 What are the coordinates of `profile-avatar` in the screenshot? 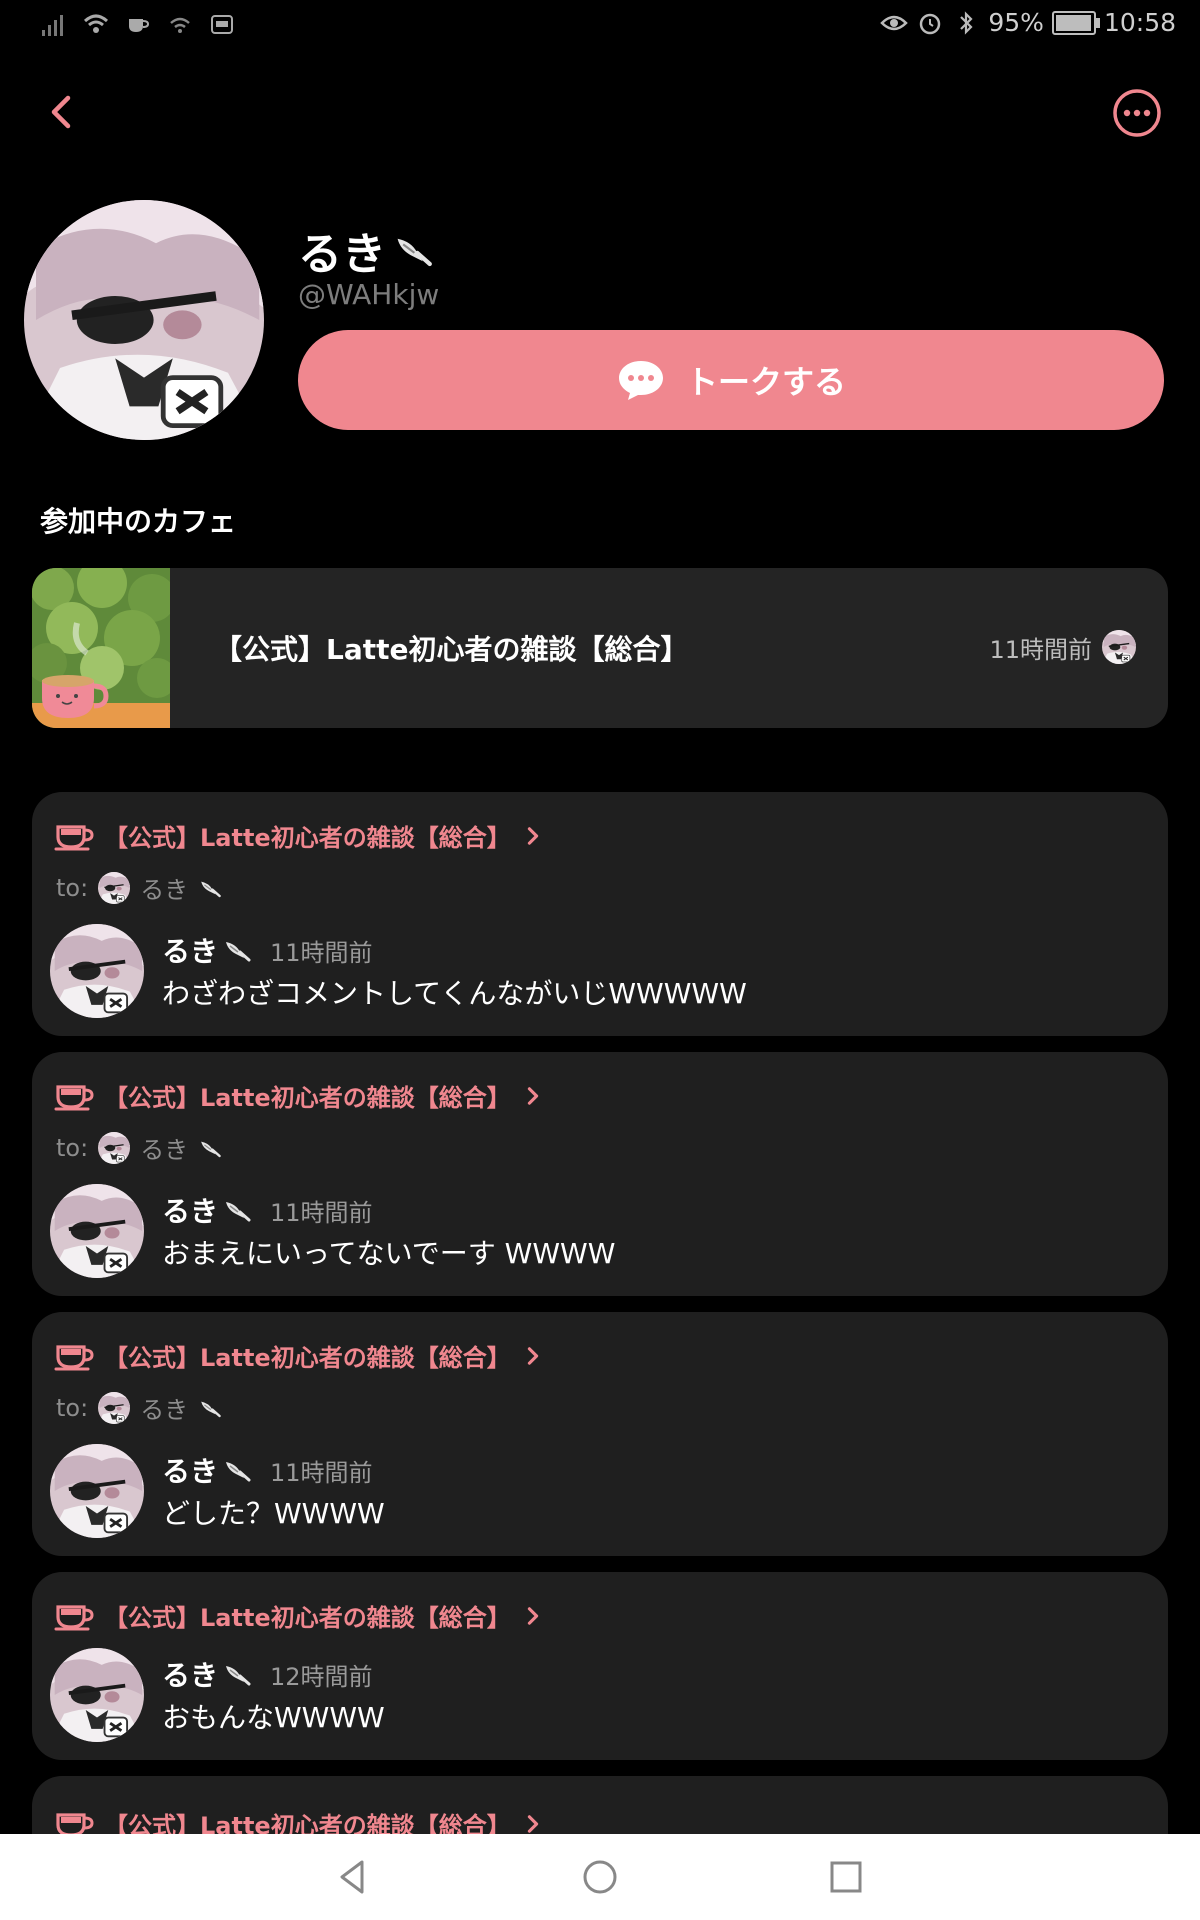 It's located at (144, 320).